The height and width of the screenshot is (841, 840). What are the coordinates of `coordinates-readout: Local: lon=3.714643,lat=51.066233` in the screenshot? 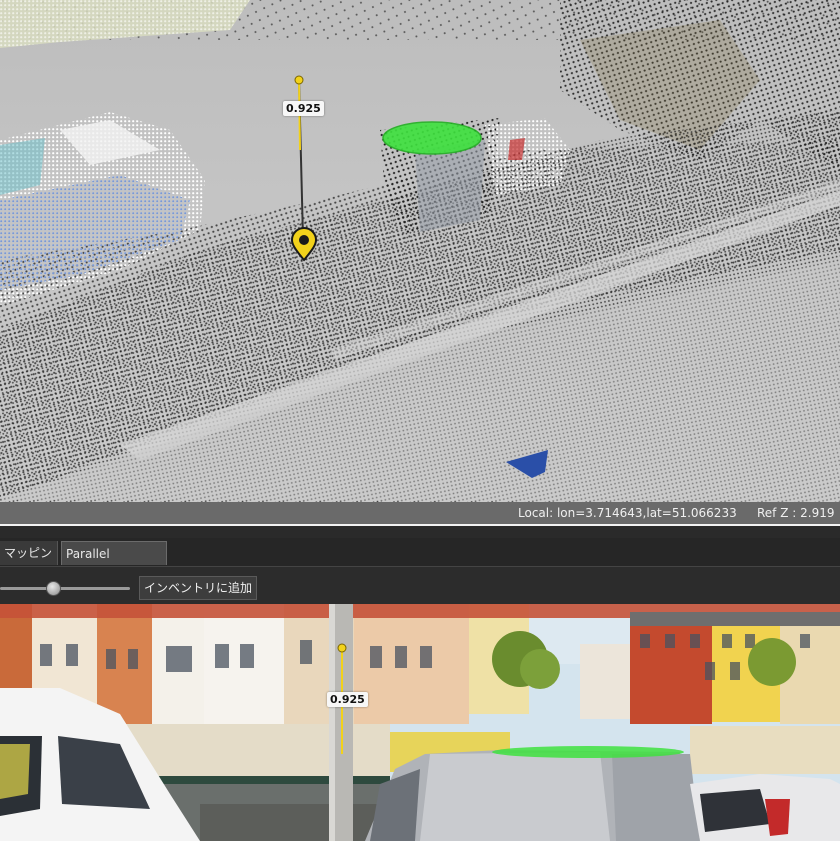 It's located at (627, 513).